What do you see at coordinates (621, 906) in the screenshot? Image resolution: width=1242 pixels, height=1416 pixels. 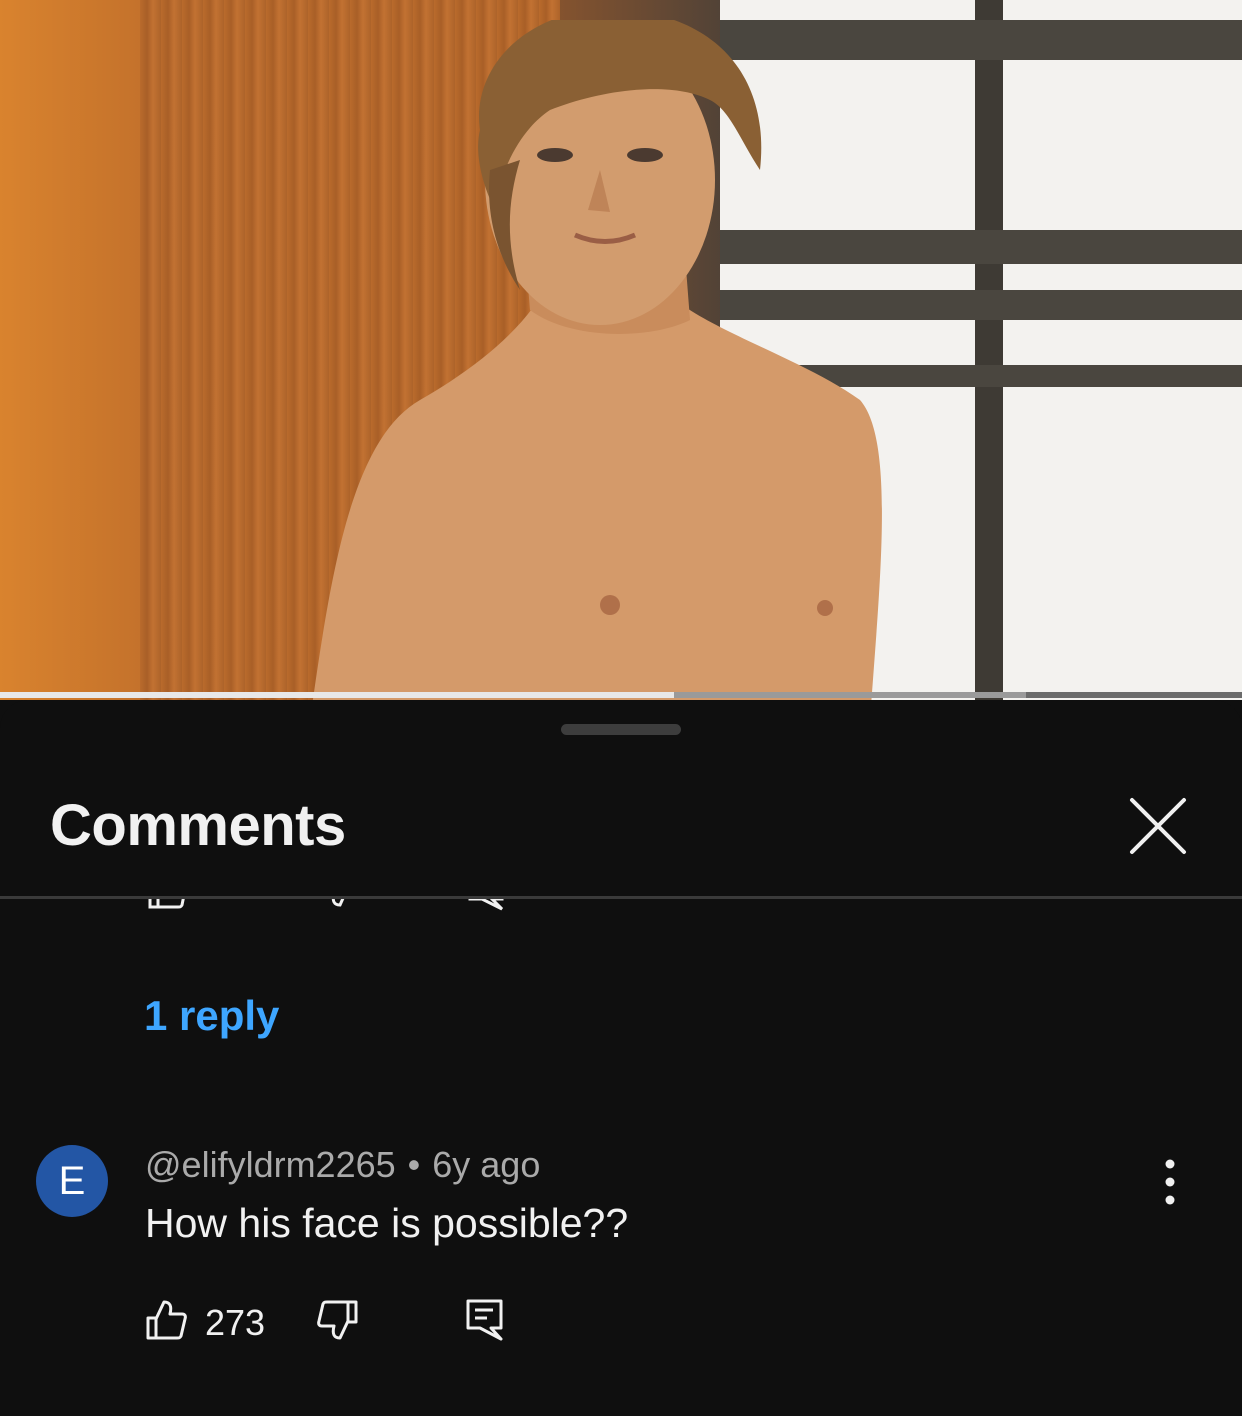 I see `previous-comment-actions: 22` at bounding box center [621, 906].